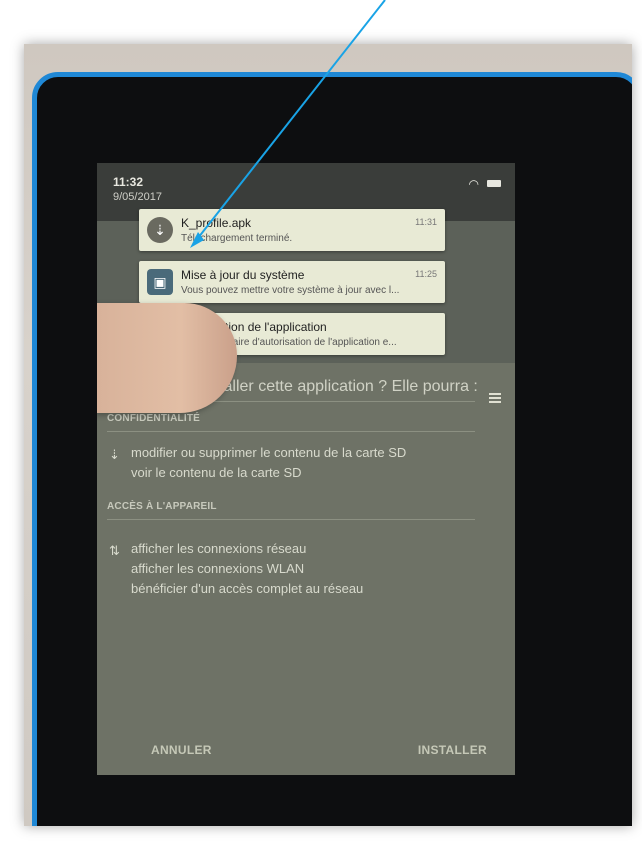  Describe the element at coordinates (237, 238) in the screenshot. I see `notification-subtitle: Téléchargement terminé.` at that location.